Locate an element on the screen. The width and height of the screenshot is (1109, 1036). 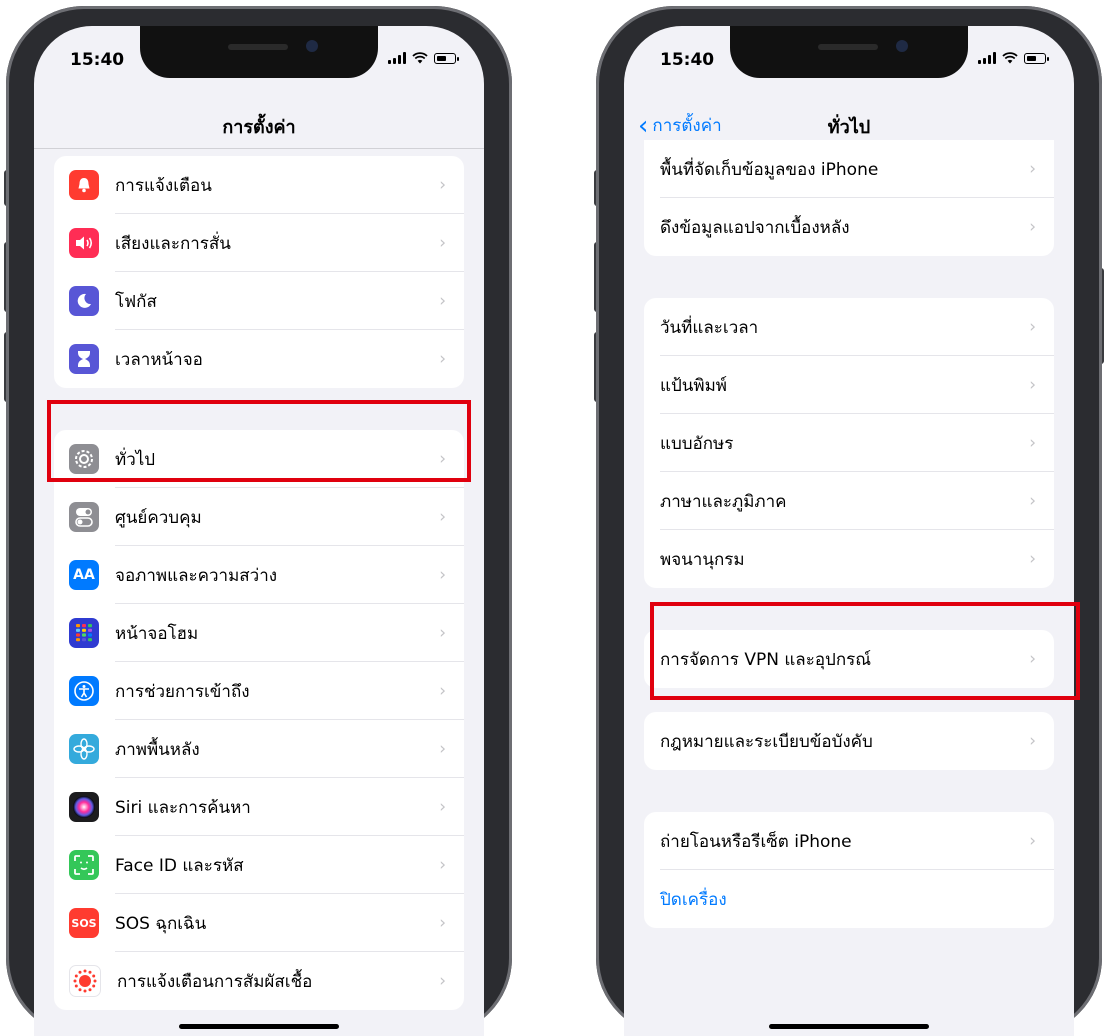
row-label: วันที่และเวลา is located at coordinates (709, 327).